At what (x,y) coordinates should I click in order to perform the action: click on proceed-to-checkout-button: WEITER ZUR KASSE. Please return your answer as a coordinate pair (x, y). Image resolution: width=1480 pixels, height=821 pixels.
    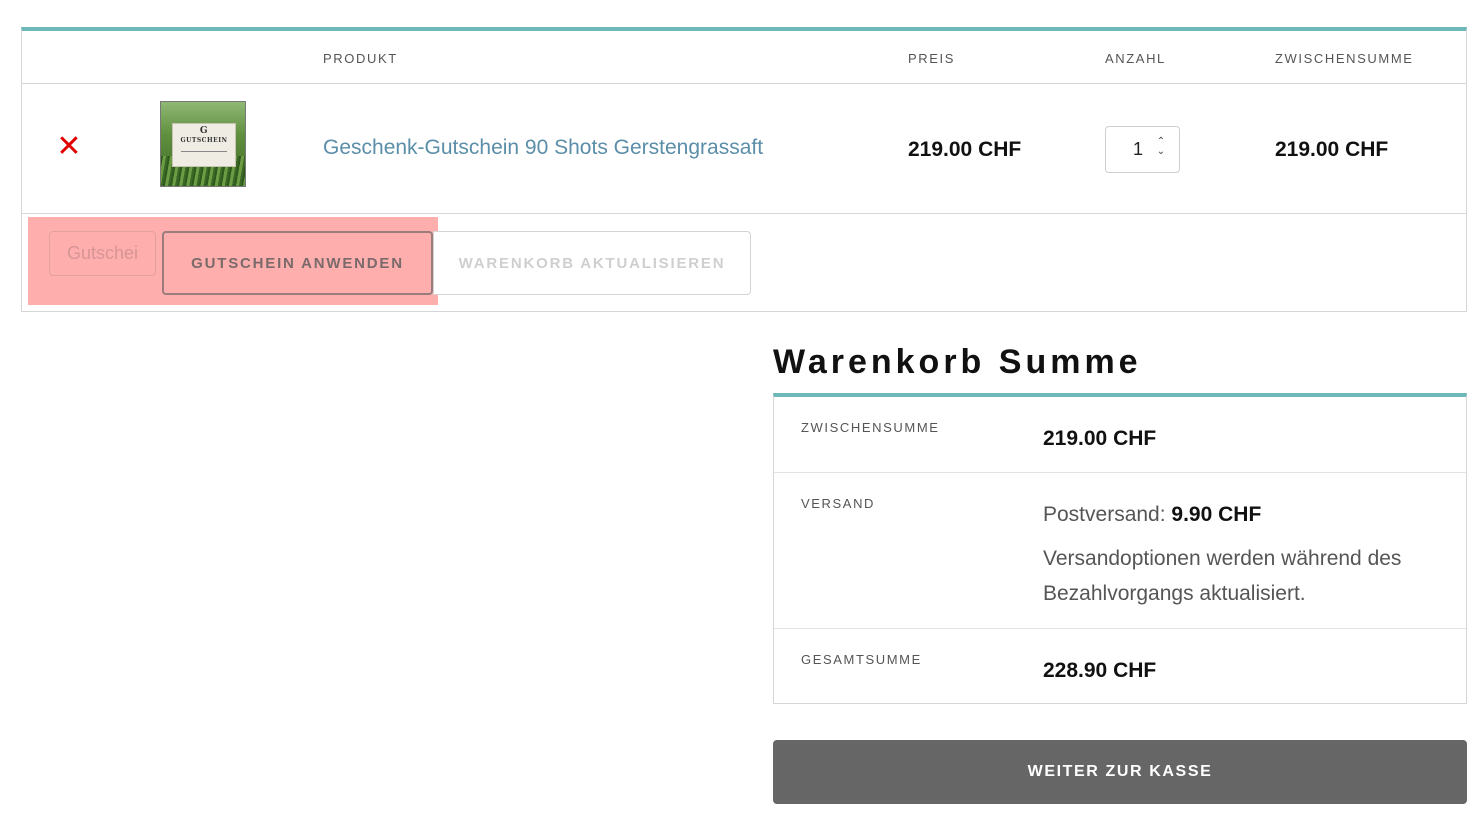
    Looking at the image, I should click on (1120, 772).